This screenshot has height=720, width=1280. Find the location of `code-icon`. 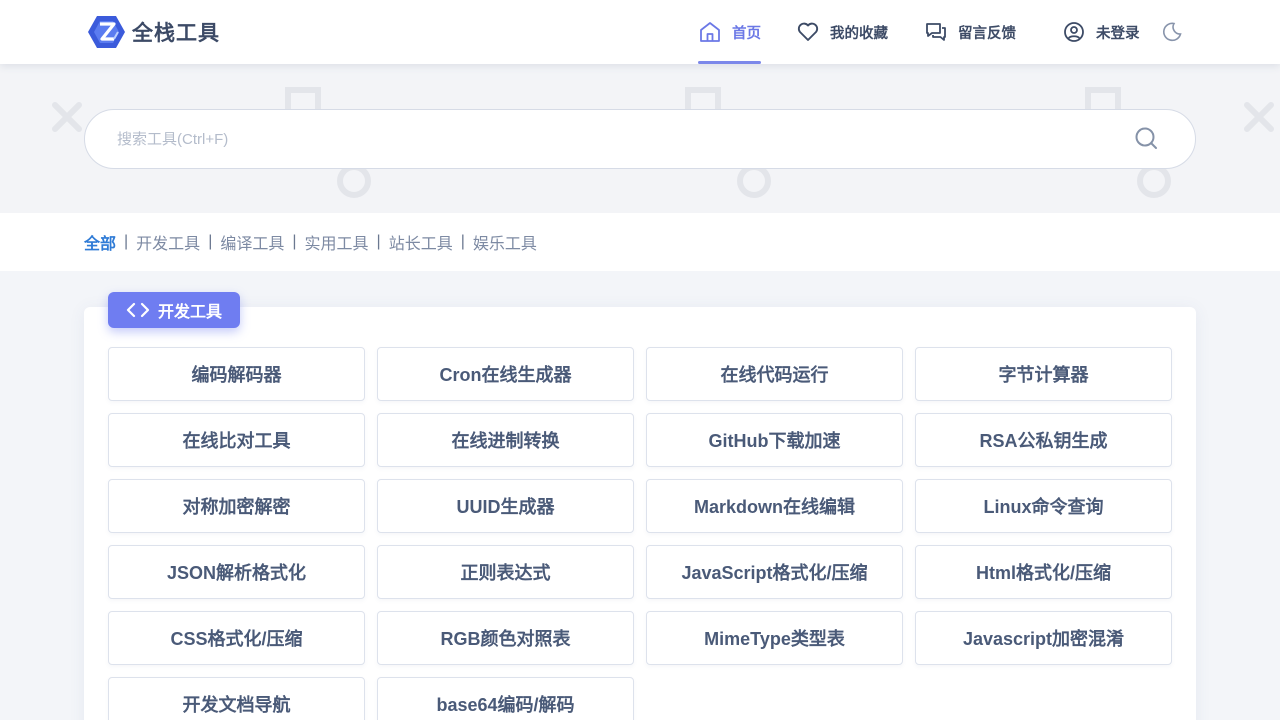

code-icon is located at coordinates (138, 310).